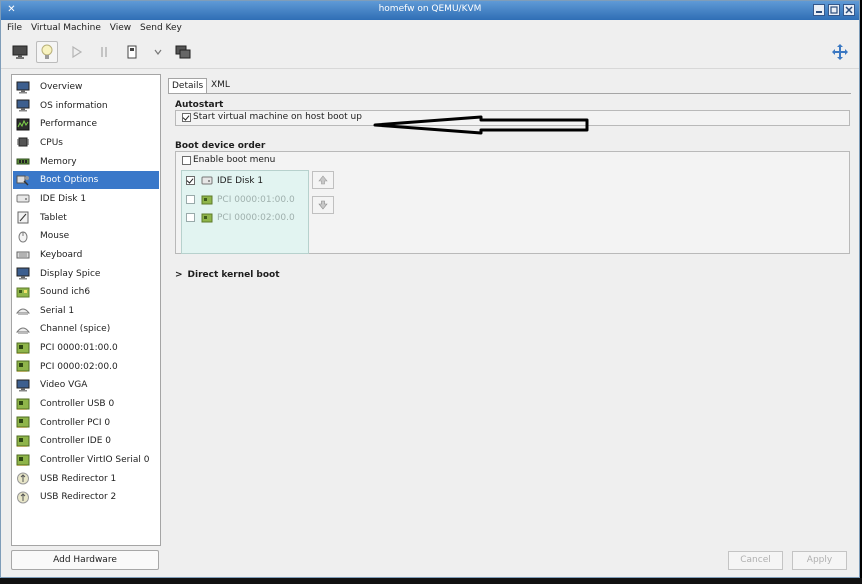 The width and height of the screenshot is (862, 584). I want to click on sidebar-item: IDE Disk 1, so click(86, 199).